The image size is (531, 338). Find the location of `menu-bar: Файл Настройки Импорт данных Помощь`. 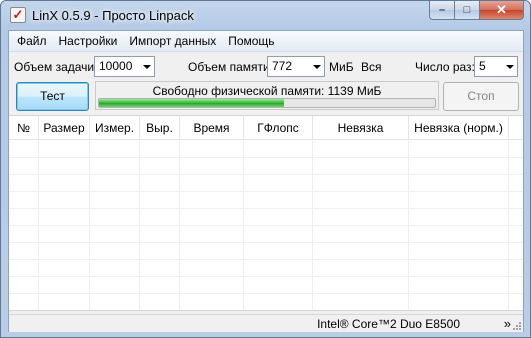

menu-bar: Файл Настройки Импорт данных Помощь is located at coordinates (266, 41).